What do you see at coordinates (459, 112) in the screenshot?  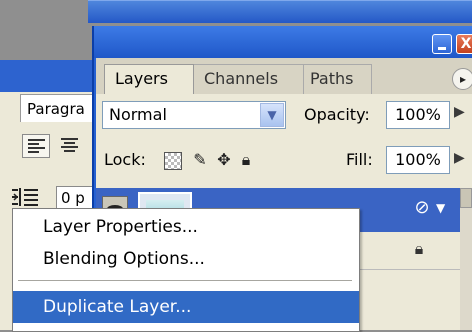 I see `opacity-slider-arrow-icon: ▶` at bounding box center [459, 112].